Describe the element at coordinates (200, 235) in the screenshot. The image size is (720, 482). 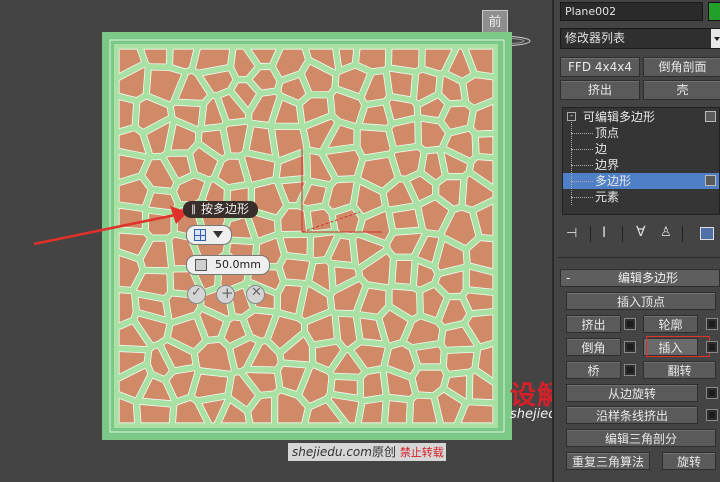
I see `grid-icon` at that location.